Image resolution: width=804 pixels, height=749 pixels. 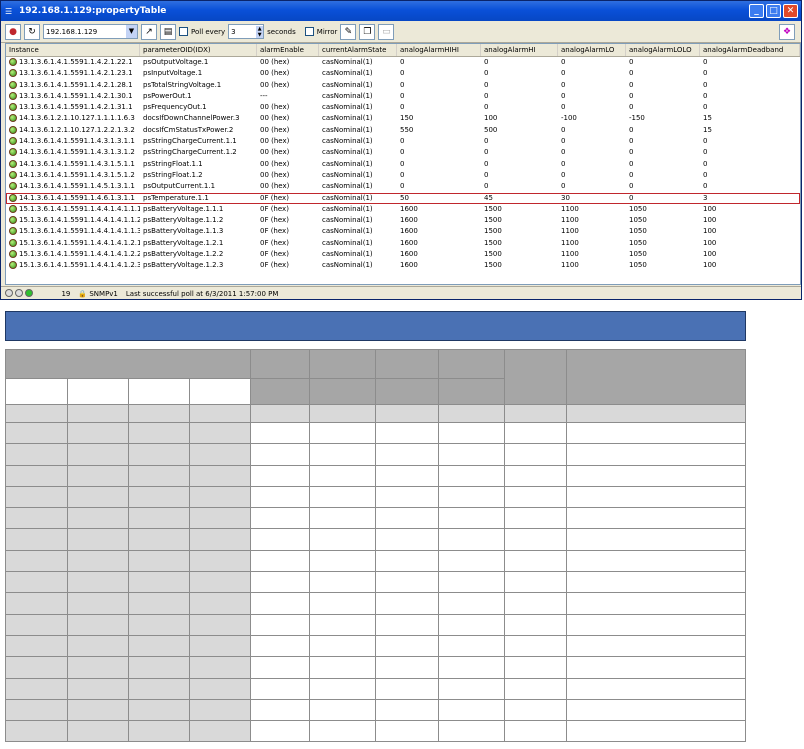 What do you see at coordinates (367, 31) in the screenshot?
I see `copy-icon: ❐` at bounding box center [367, 31].